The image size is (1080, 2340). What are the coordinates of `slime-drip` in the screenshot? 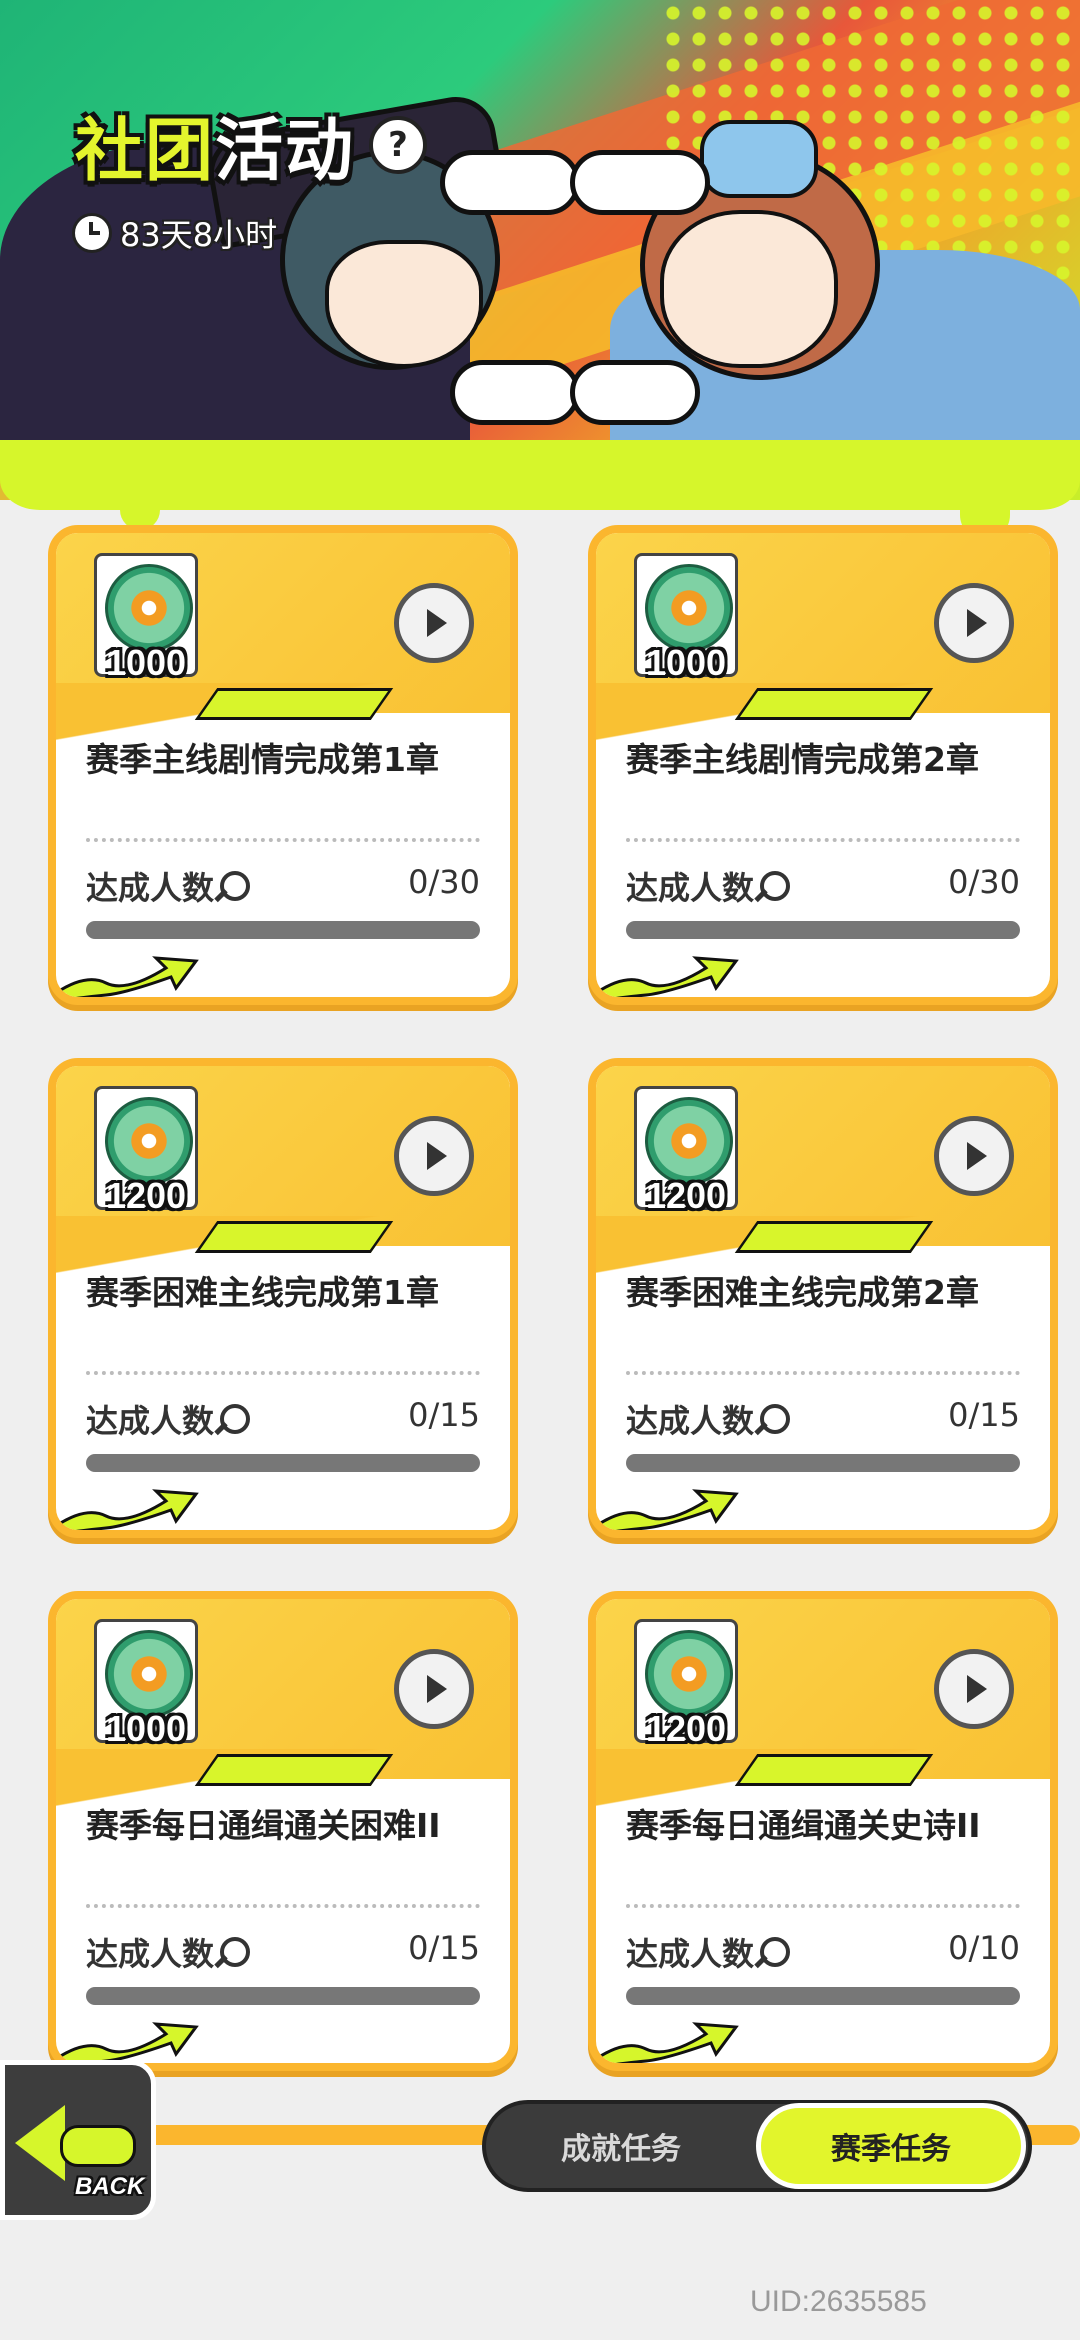 It's located at (140, 505).